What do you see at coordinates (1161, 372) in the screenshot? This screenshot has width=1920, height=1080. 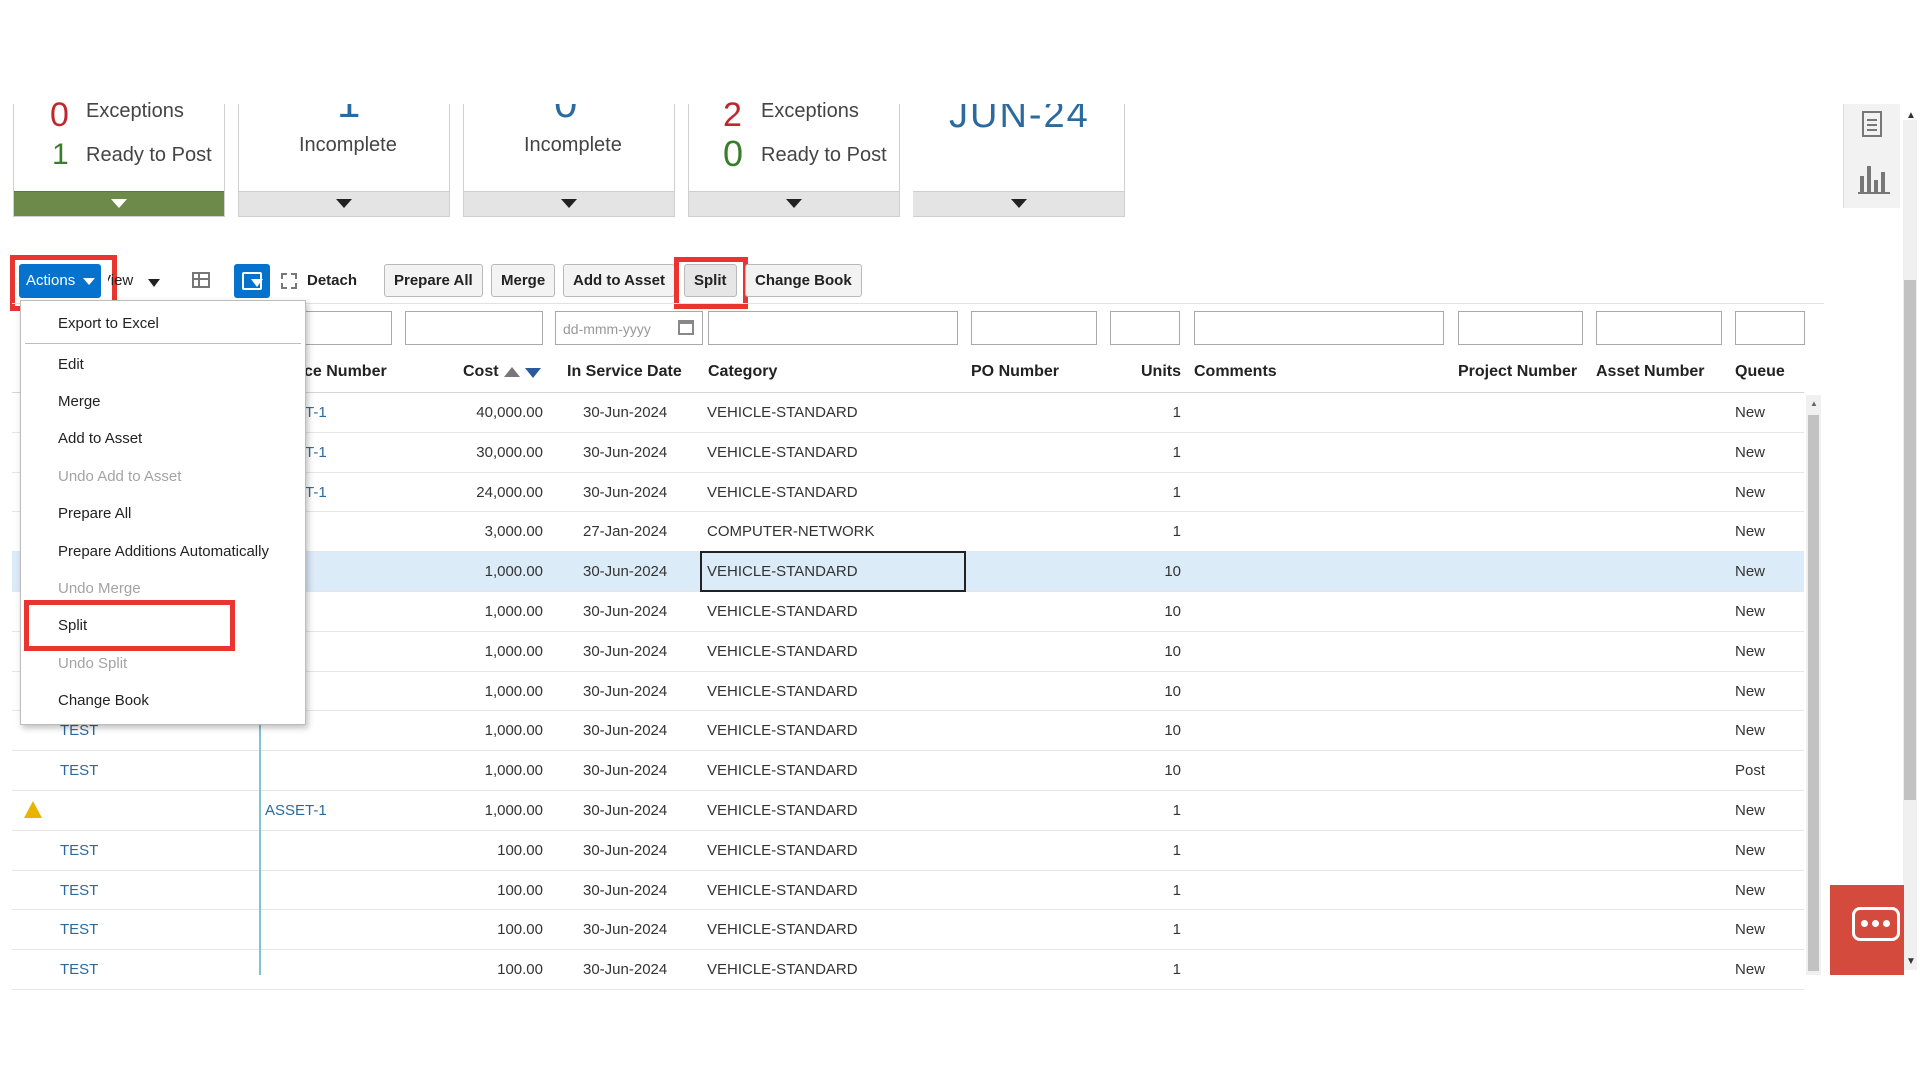 I see `col-units: Units` at bounding box center [1161, 372].